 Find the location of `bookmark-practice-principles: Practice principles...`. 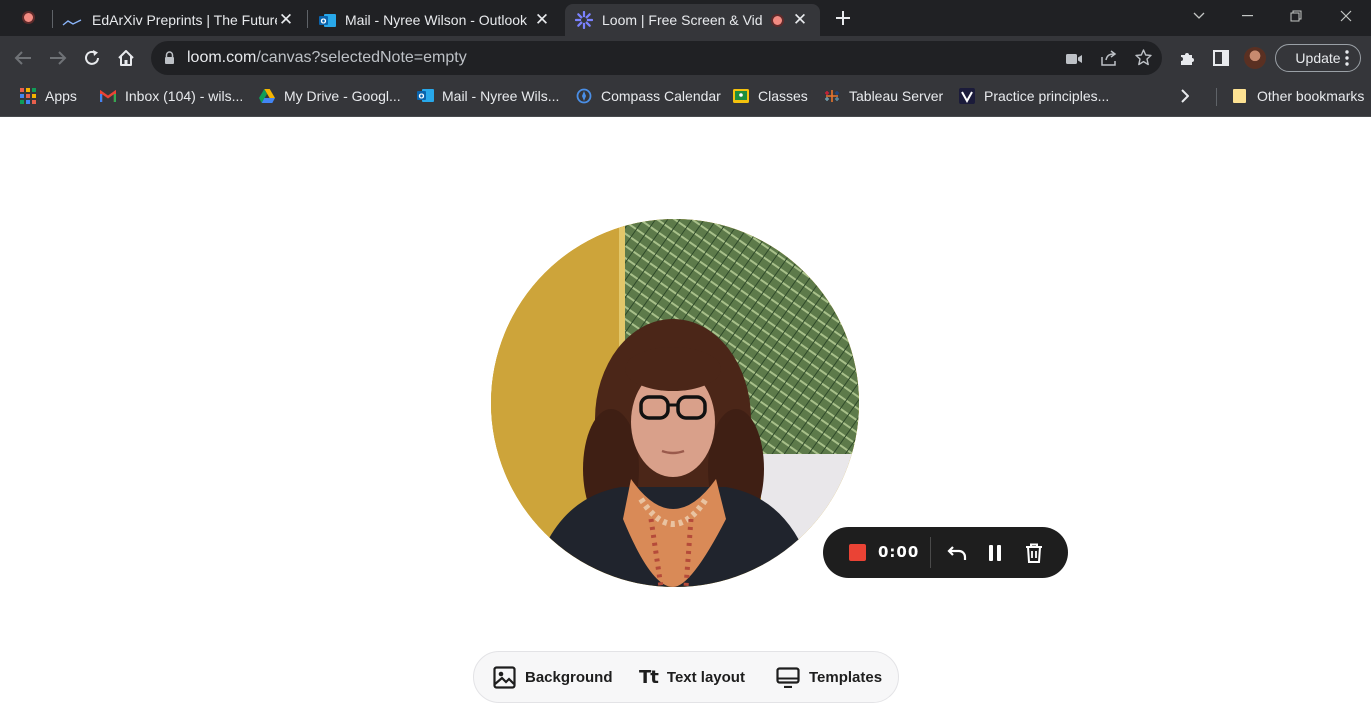

bookmark-practice-principles: Practice principles... is located at coordinates (1034, 96).